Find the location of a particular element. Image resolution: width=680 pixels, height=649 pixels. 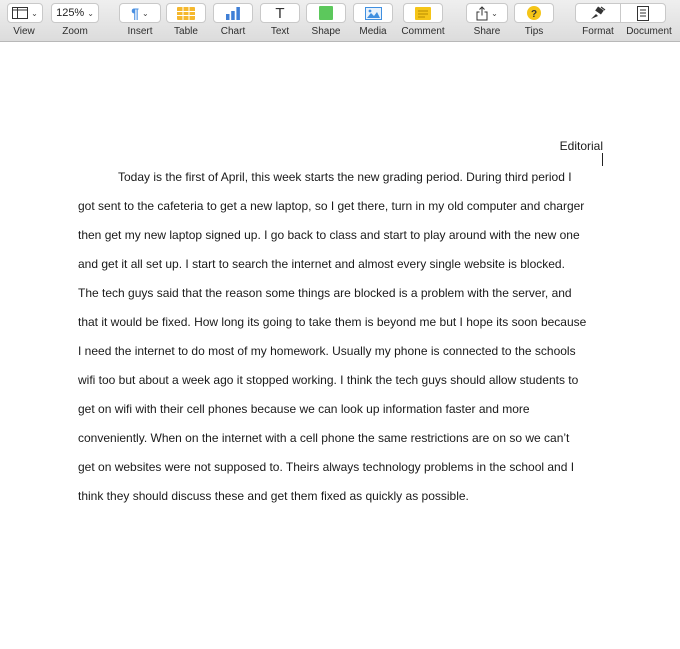

shape-button is located at coordinates (326, 13).